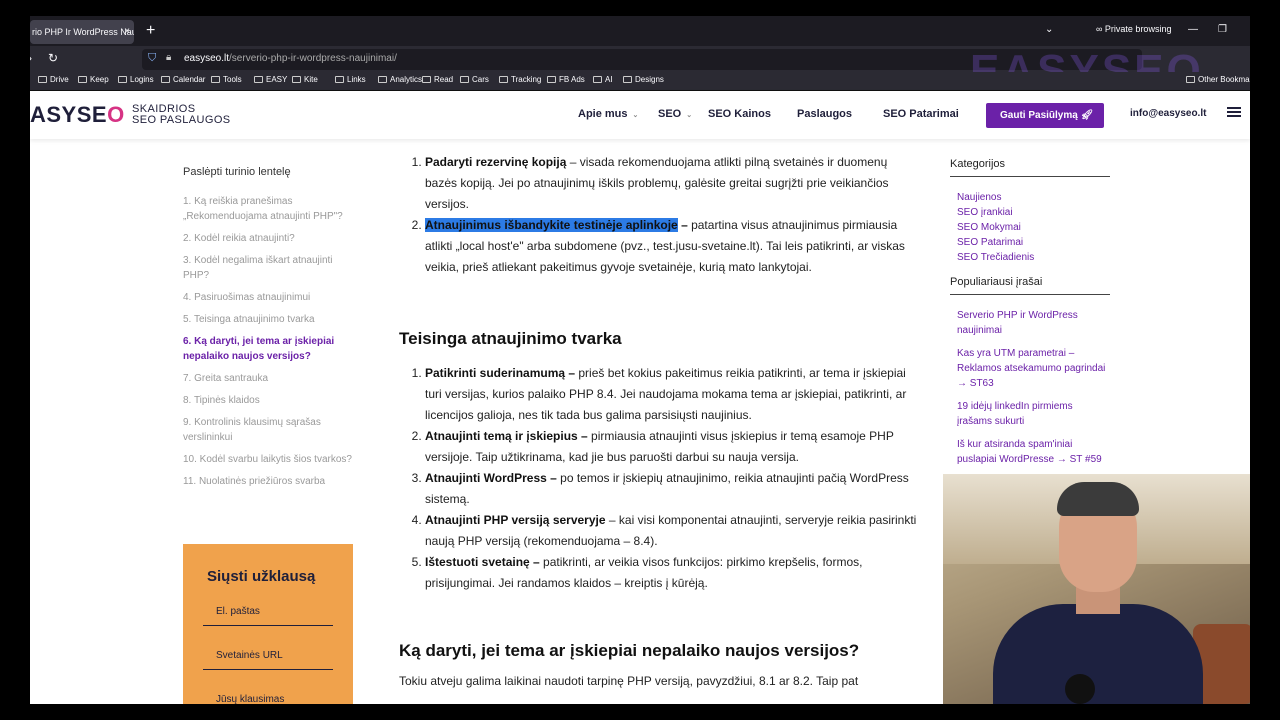  I want to click on toc-item: 5. Teisinga atnaujinimo tvarka, so click(268, 319).